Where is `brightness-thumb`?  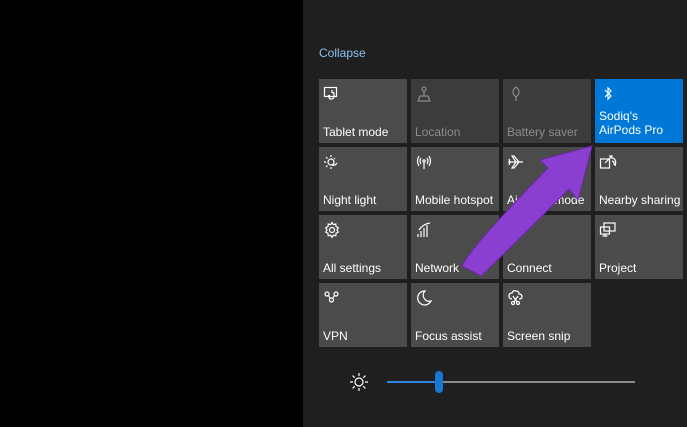 brightness-thumb is located at coordinates (439, 382).